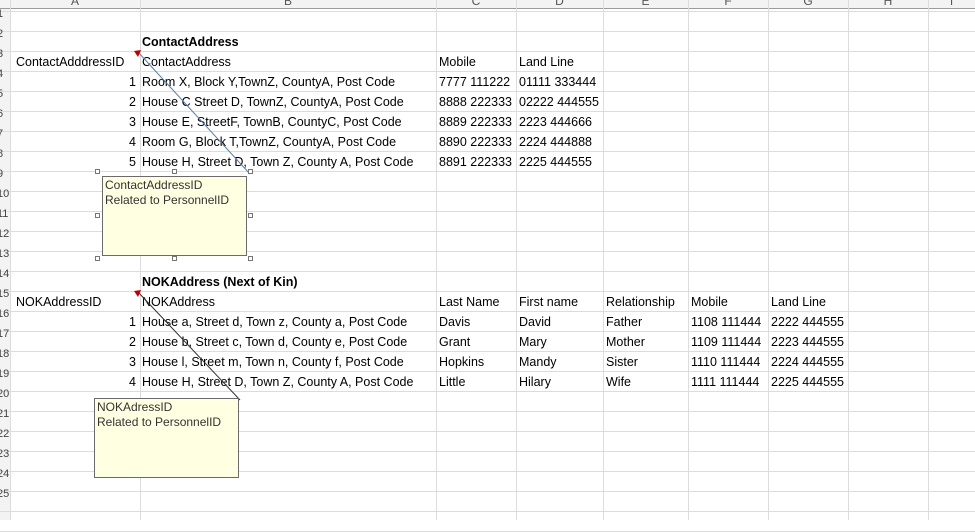 Image resolution: width=975 pixels, height=532 pixels. I want to click on contact-landline-cell: 2224 444888, so click(555, 142).